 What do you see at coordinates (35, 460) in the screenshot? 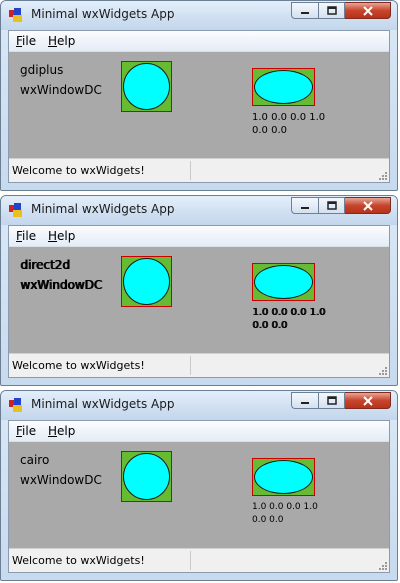
I see `renderer-label: cairo` at bounding box center [35, 460].